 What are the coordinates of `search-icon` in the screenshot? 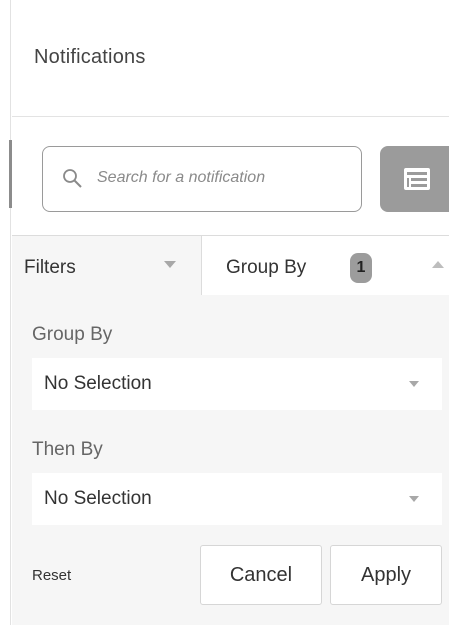 It's located at (73, 179).